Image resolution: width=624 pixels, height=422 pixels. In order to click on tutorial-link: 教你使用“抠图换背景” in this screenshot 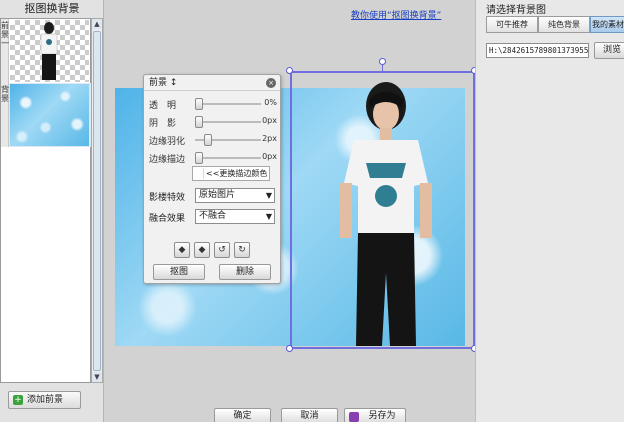, I will do `click(396, 14)`.